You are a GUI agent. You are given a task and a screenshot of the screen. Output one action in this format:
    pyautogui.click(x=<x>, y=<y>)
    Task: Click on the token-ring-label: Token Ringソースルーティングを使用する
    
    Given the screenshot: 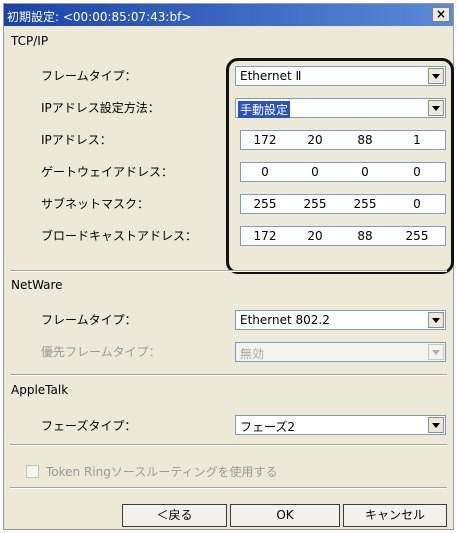 What is the action you would take?
    pyautogui.click(x=162, y=472)
    